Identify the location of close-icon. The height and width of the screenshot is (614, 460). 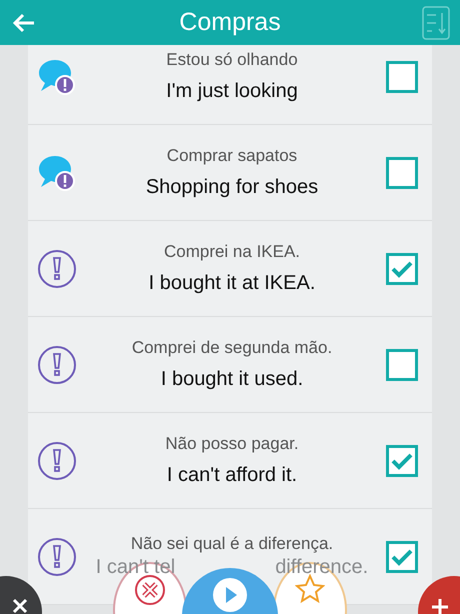
(20, 606).